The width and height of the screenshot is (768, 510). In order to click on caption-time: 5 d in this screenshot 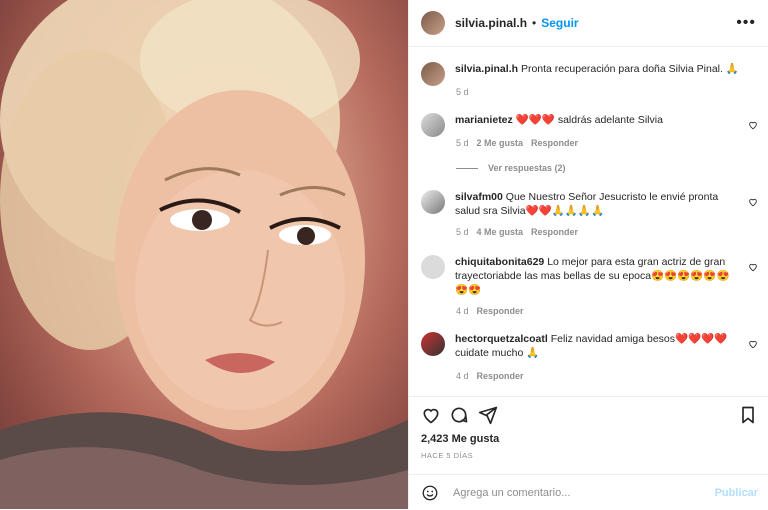, I will do `click(462, 92)`.